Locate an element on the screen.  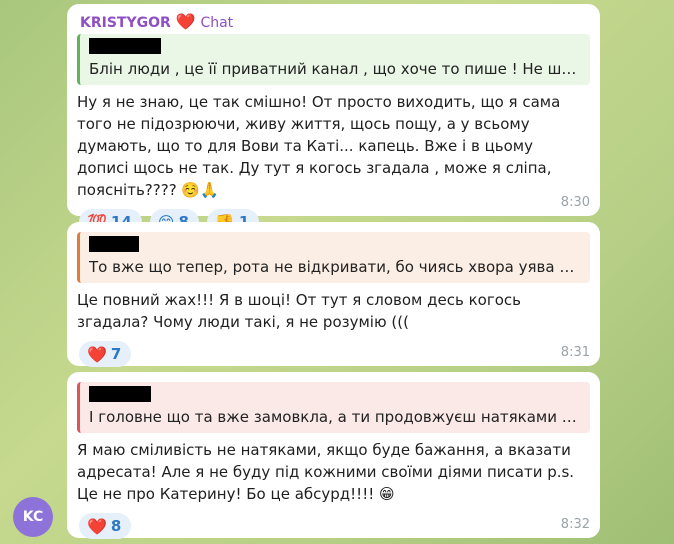
sender-label: KRISTYGOR is located at coordinates (125, 23).